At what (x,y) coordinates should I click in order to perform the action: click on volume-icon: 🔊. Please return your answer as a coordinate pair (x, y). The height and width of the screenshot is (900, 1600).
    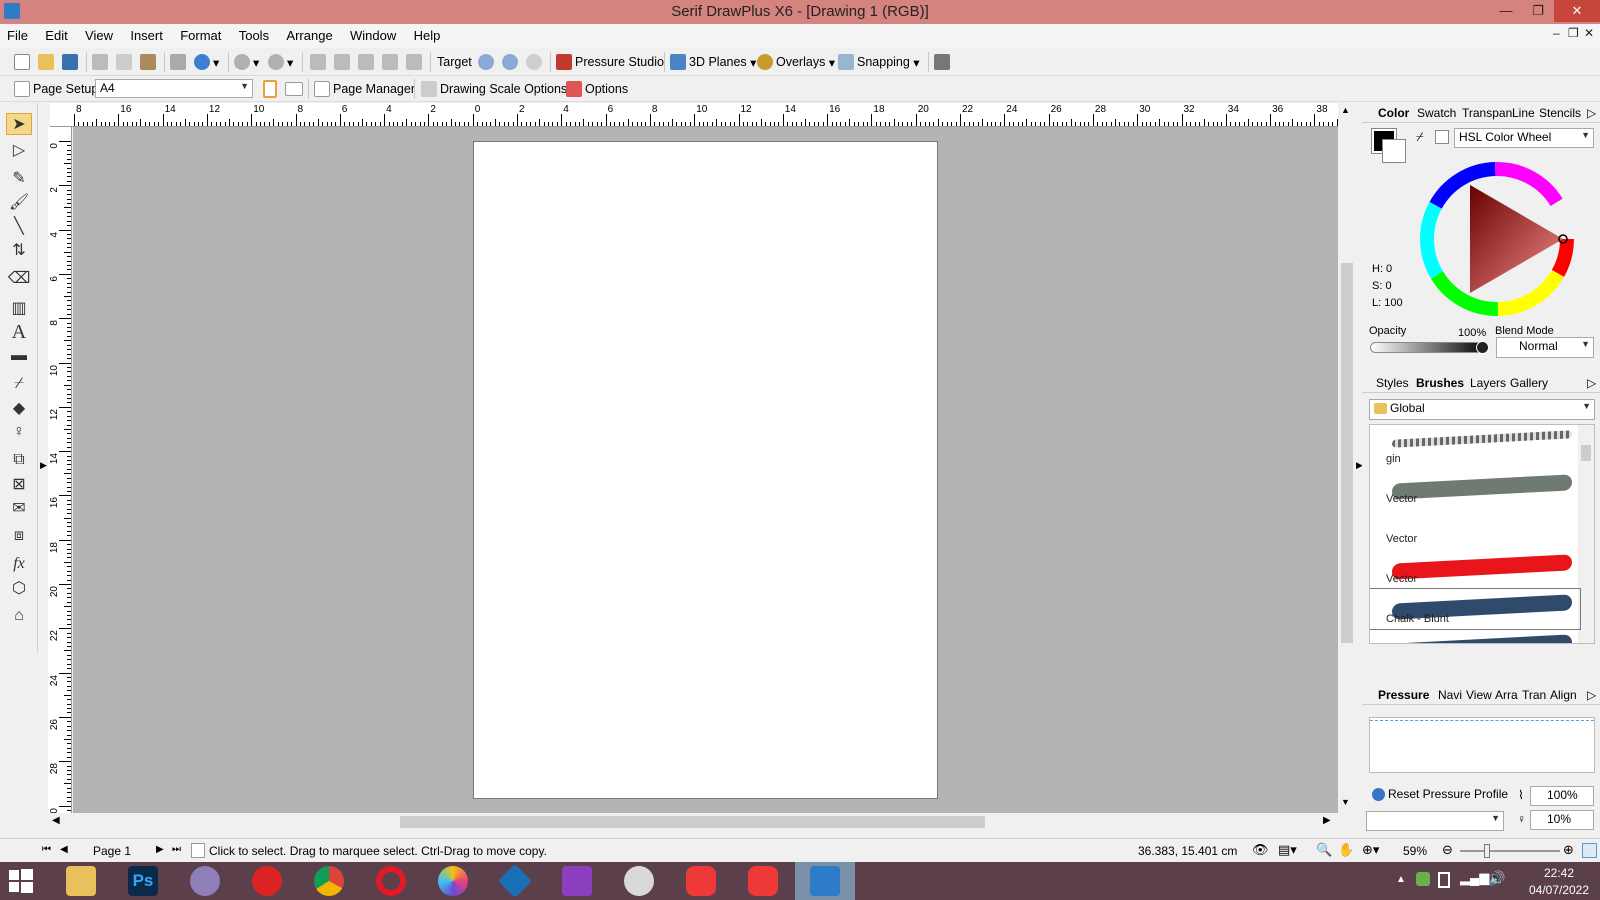
    Looking at the image, I should click on (1496, 878).